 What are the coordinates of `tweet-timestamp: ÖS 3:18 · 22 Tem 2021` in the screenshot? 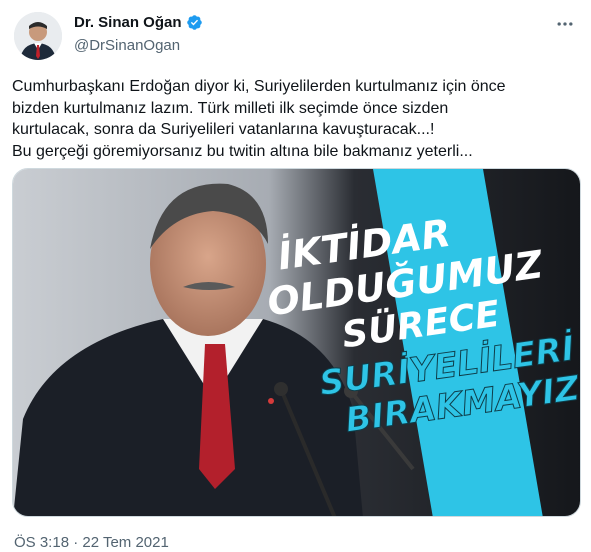 It's located at (91, 542).